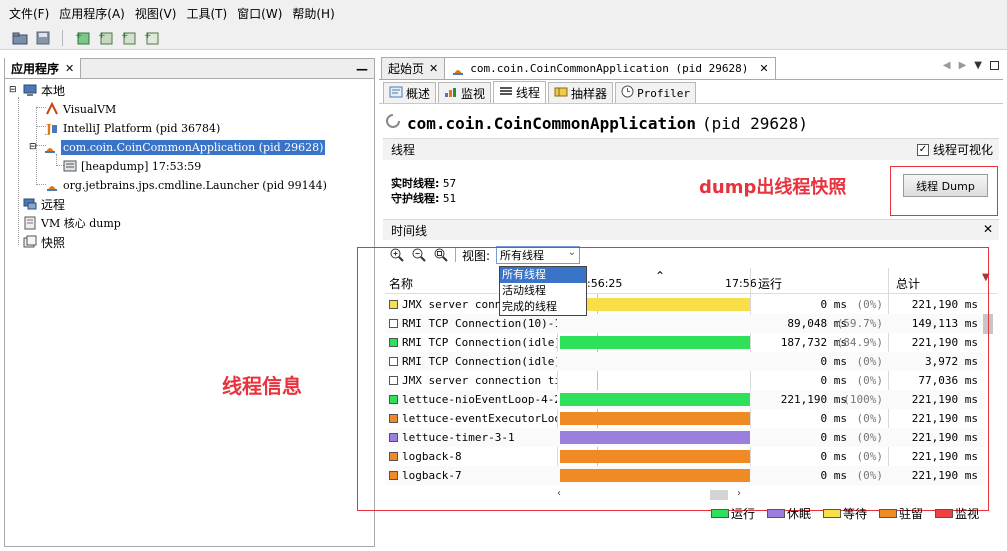  I want to click on visualvm-icon, so click(52, 109).